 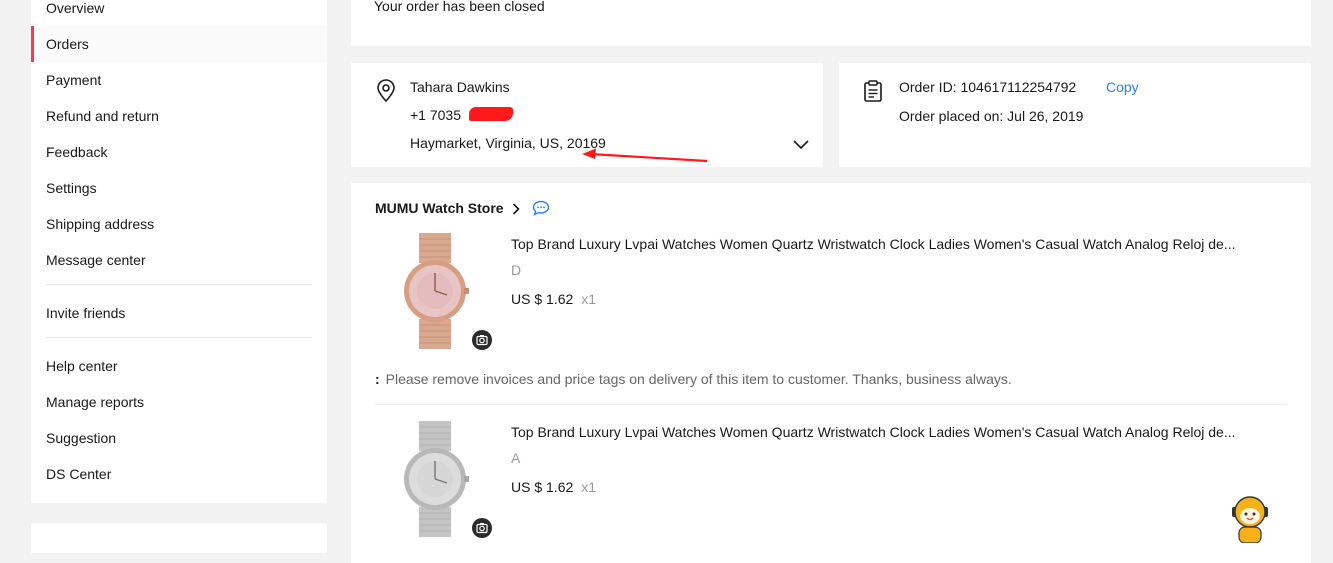 I want to click on sidebar-item-suggestion: Suggestion, so click(x=179, y=438).